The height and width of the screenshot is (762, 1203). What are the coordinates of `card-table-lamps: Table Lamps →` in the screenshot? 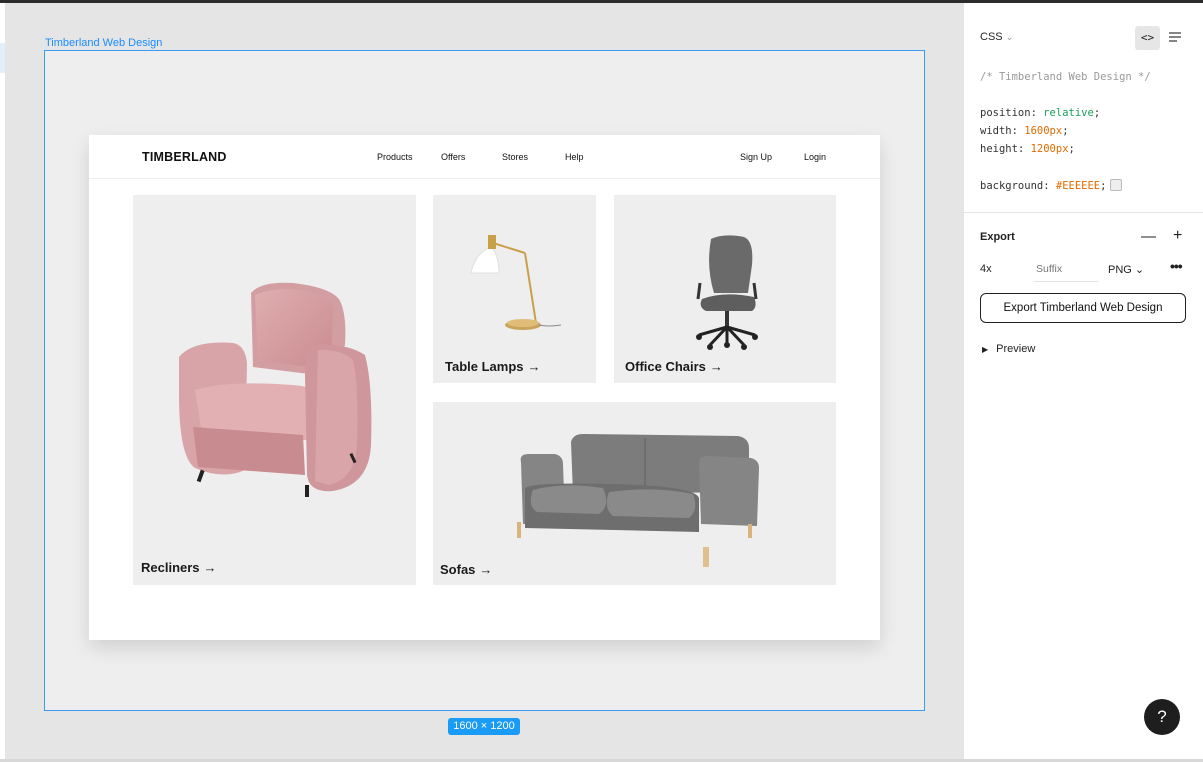 It's located at (514, 289).